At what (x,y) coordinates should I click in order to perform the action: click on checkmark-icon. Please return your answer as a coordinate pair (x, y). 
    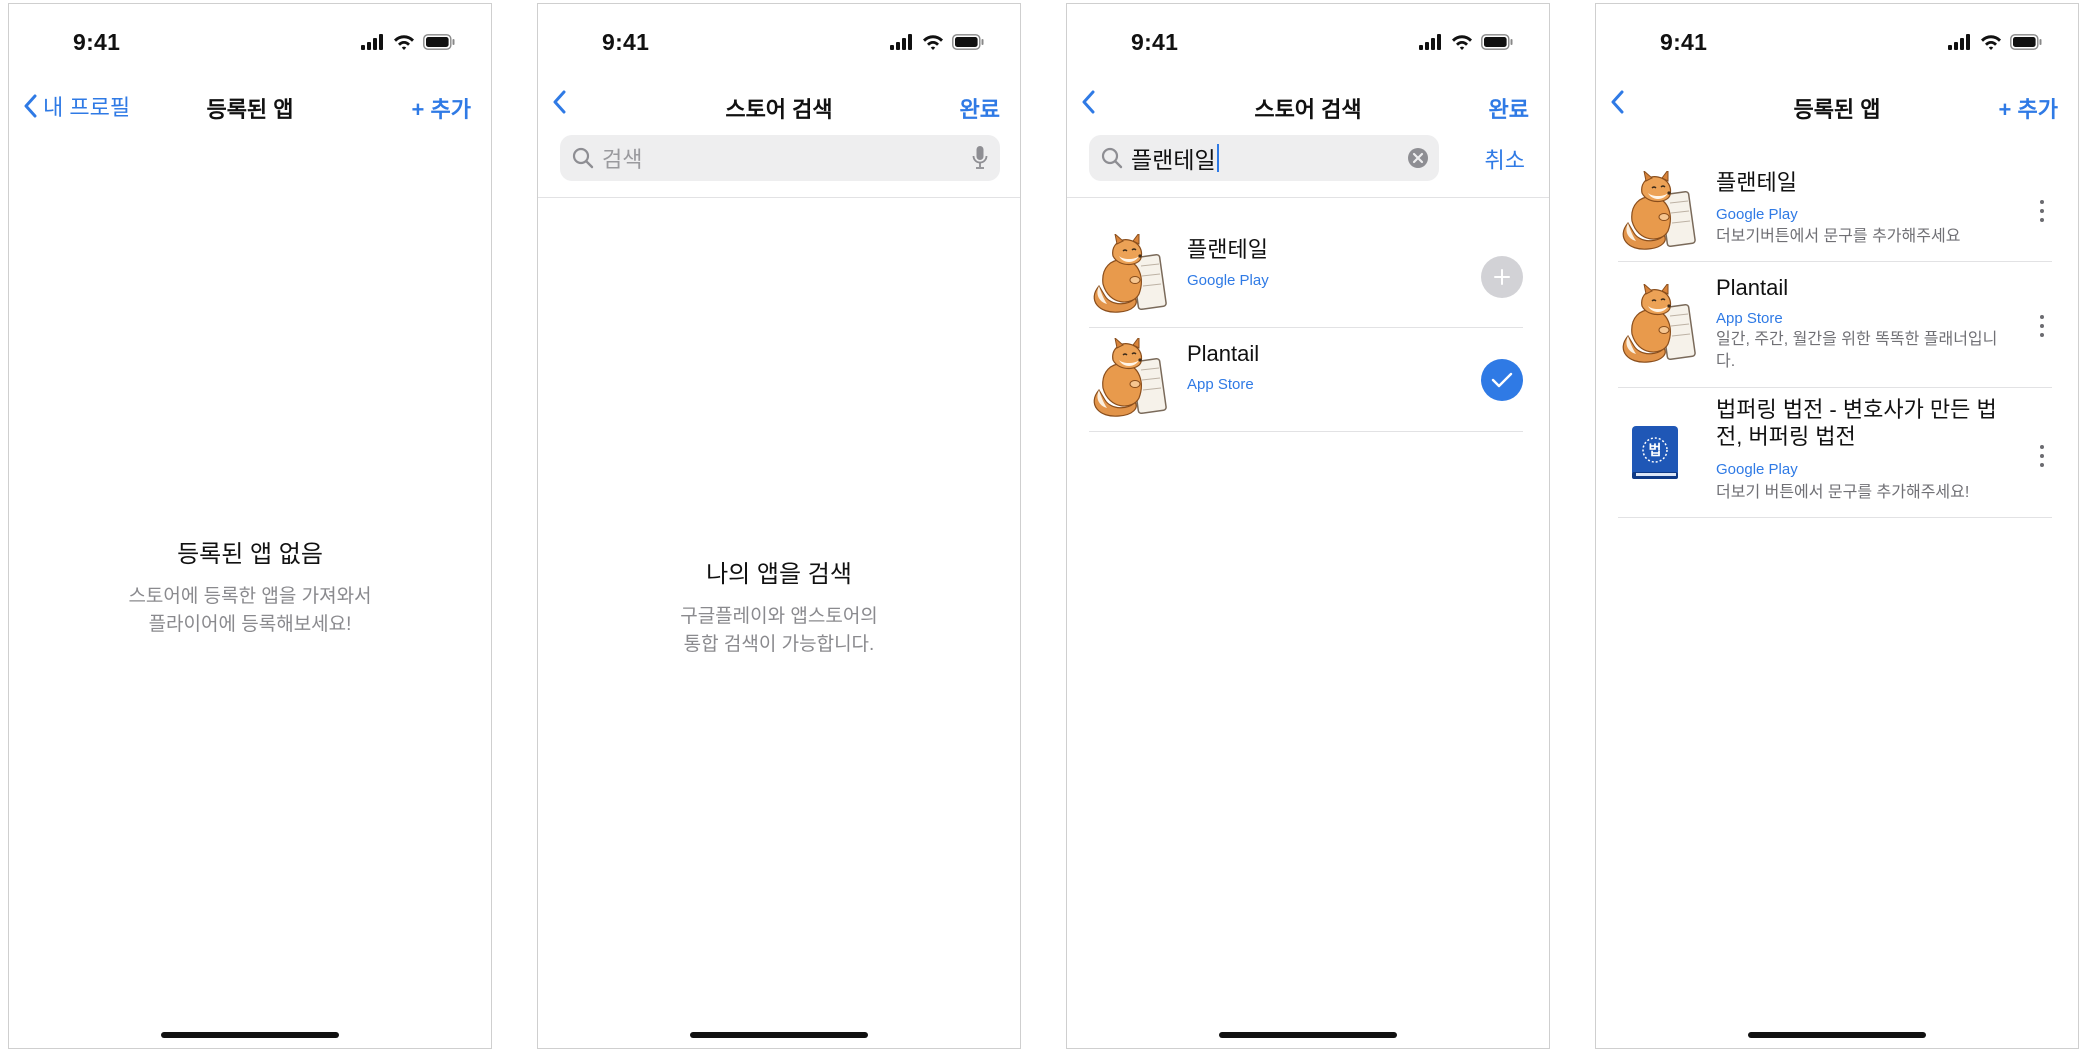
    Looking at the image, I should click on (1502, 380).